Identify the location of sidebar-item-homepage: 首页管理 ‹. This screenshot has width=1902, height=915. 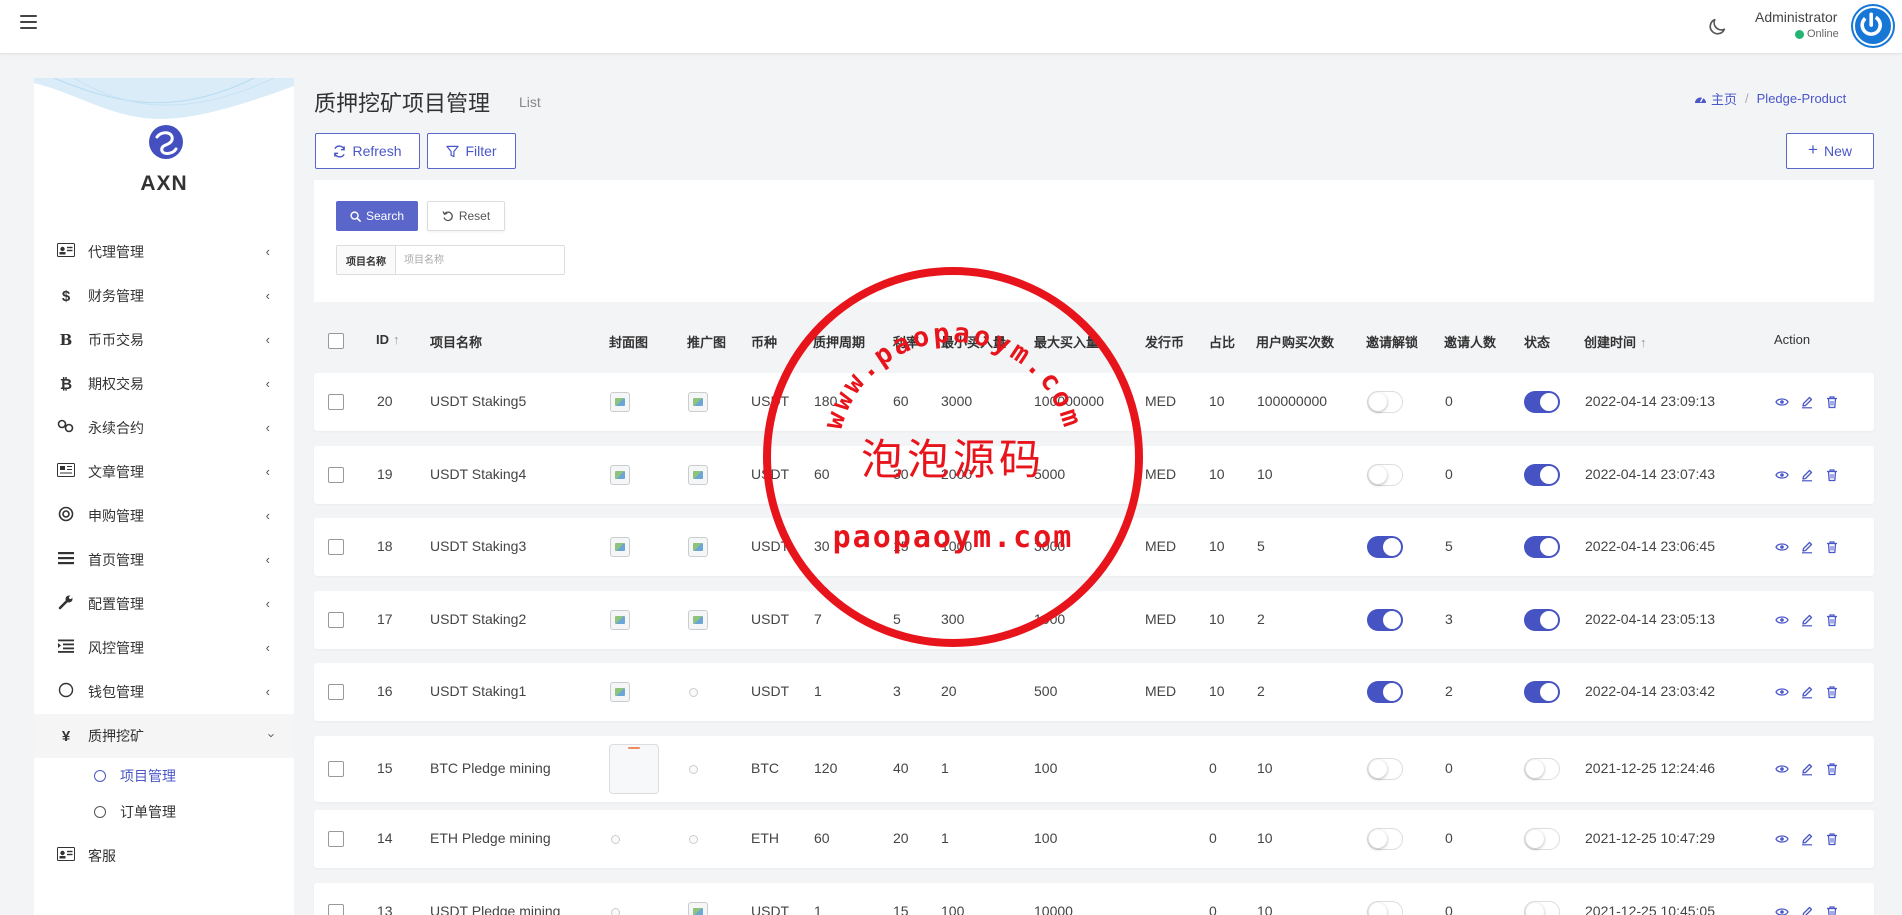
(164, 560).